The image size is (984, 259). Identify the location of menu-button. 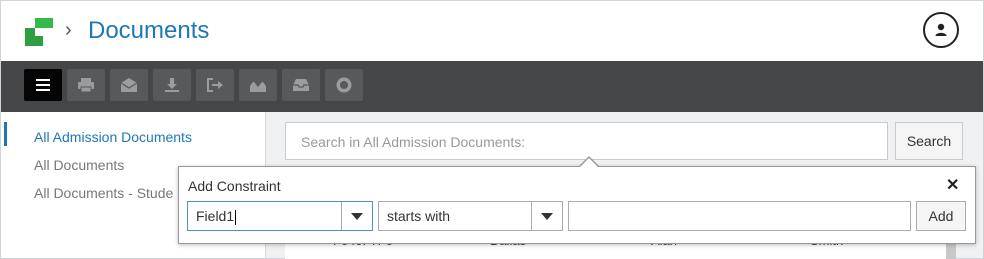
(43, 85).